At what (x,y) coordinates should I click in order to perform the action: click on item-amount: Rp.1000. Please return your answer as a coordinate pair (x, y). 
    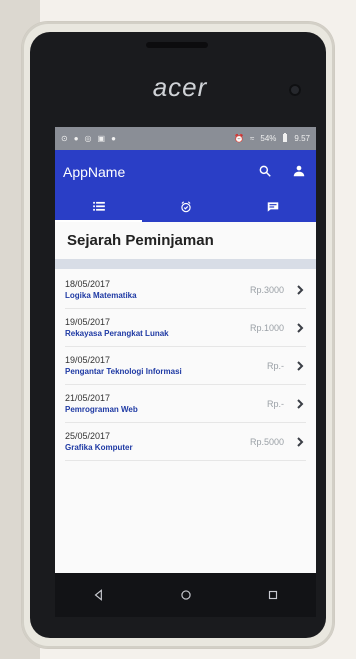
    Looking at the image, I should click on (266, 327).